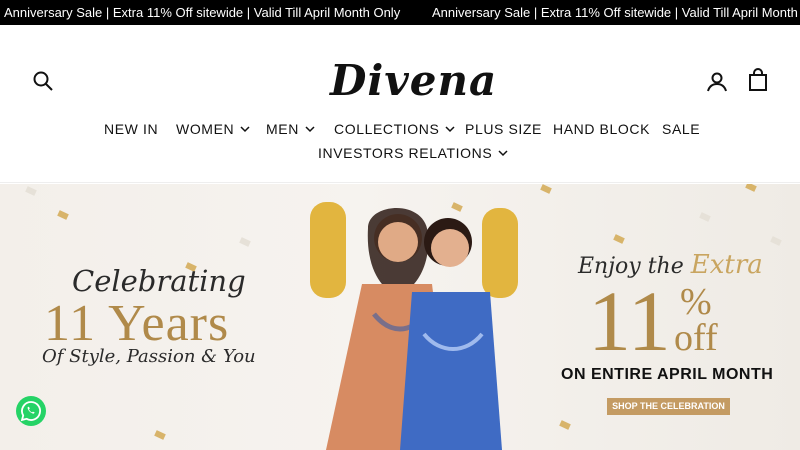  I want to click on hero-celebrating: Celebrating, so click(159, 281).